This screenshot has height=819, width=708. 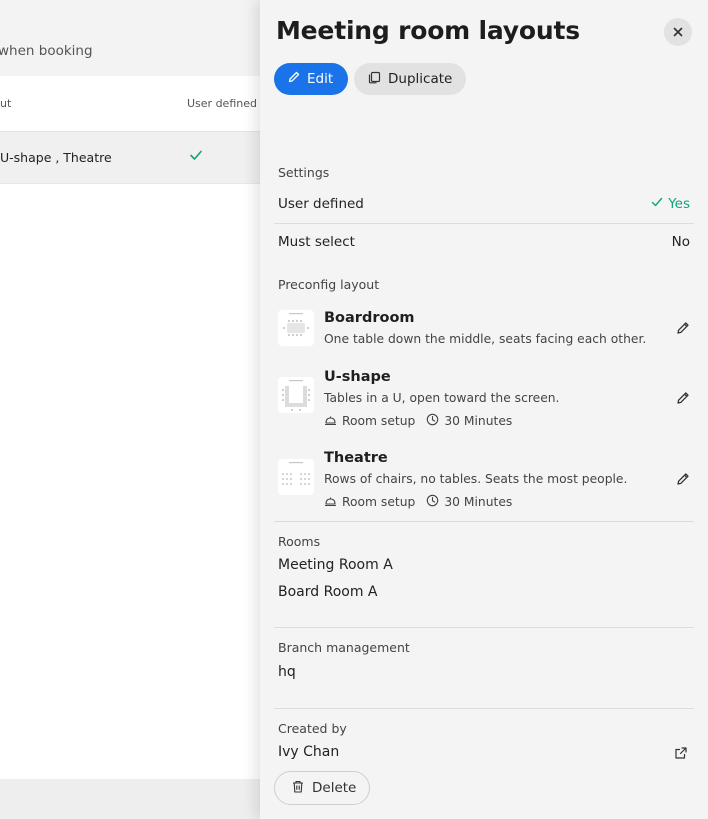 What do you see at coordinates (296, 328) in the screenshot?
I see `boardroom-layout-icon` at bounding box center [296, 328].